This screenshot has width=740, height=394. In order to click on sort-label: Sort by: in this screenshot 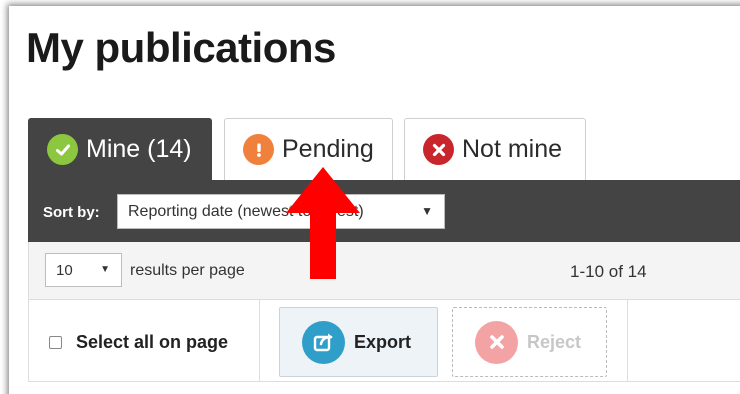, I will do `click(71, 212)`.